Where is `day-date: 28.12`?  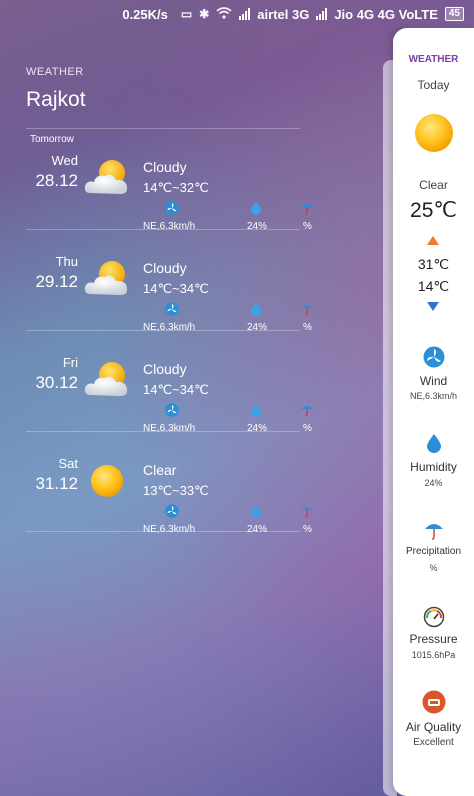 day-date: 28.12 is located at coordinates (56, 180).